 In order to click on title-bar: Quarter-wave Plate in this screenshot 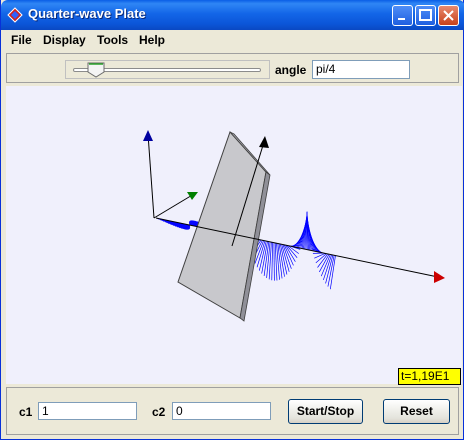, I will do `click(232, 15)`.